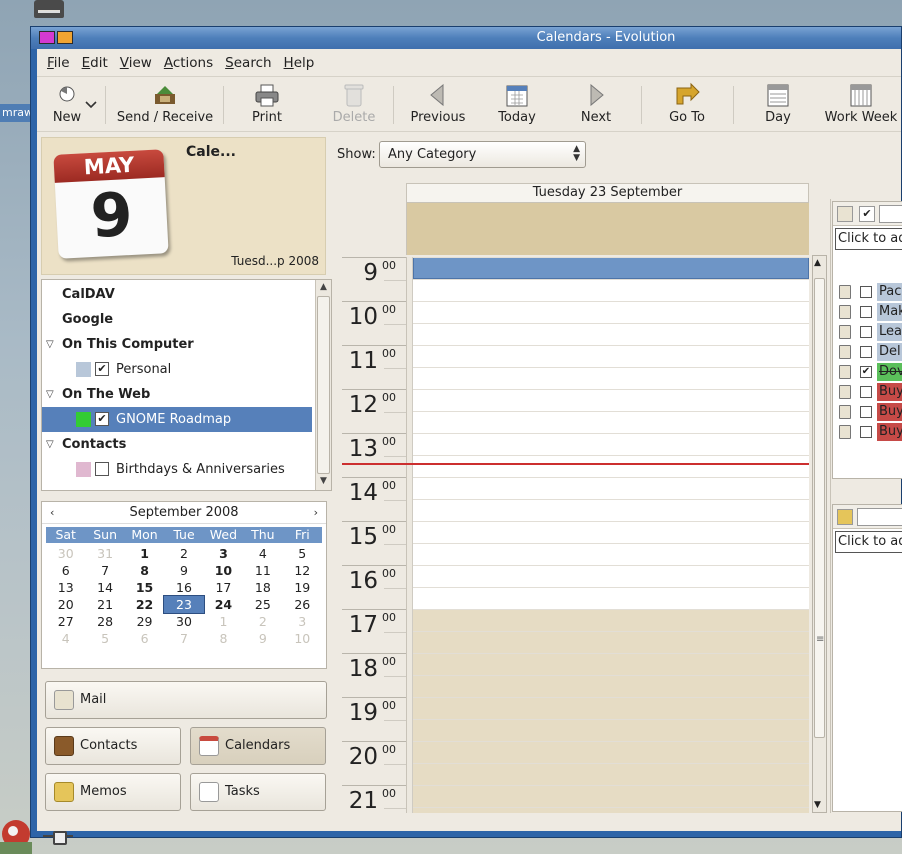  I want to click on next-button: Next, so click(596, 104).